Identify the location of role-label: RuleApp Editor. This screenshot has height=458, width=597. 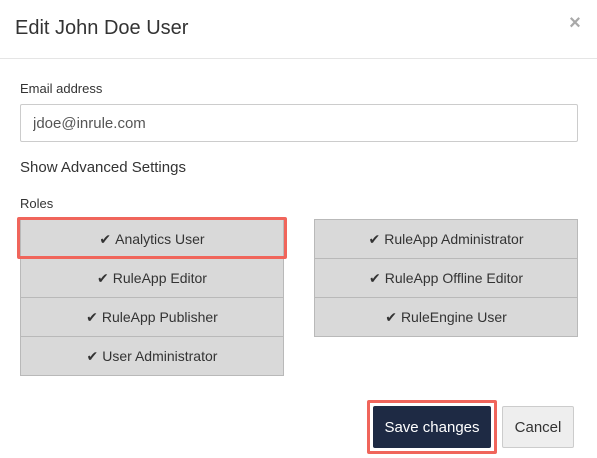
(159, 278).